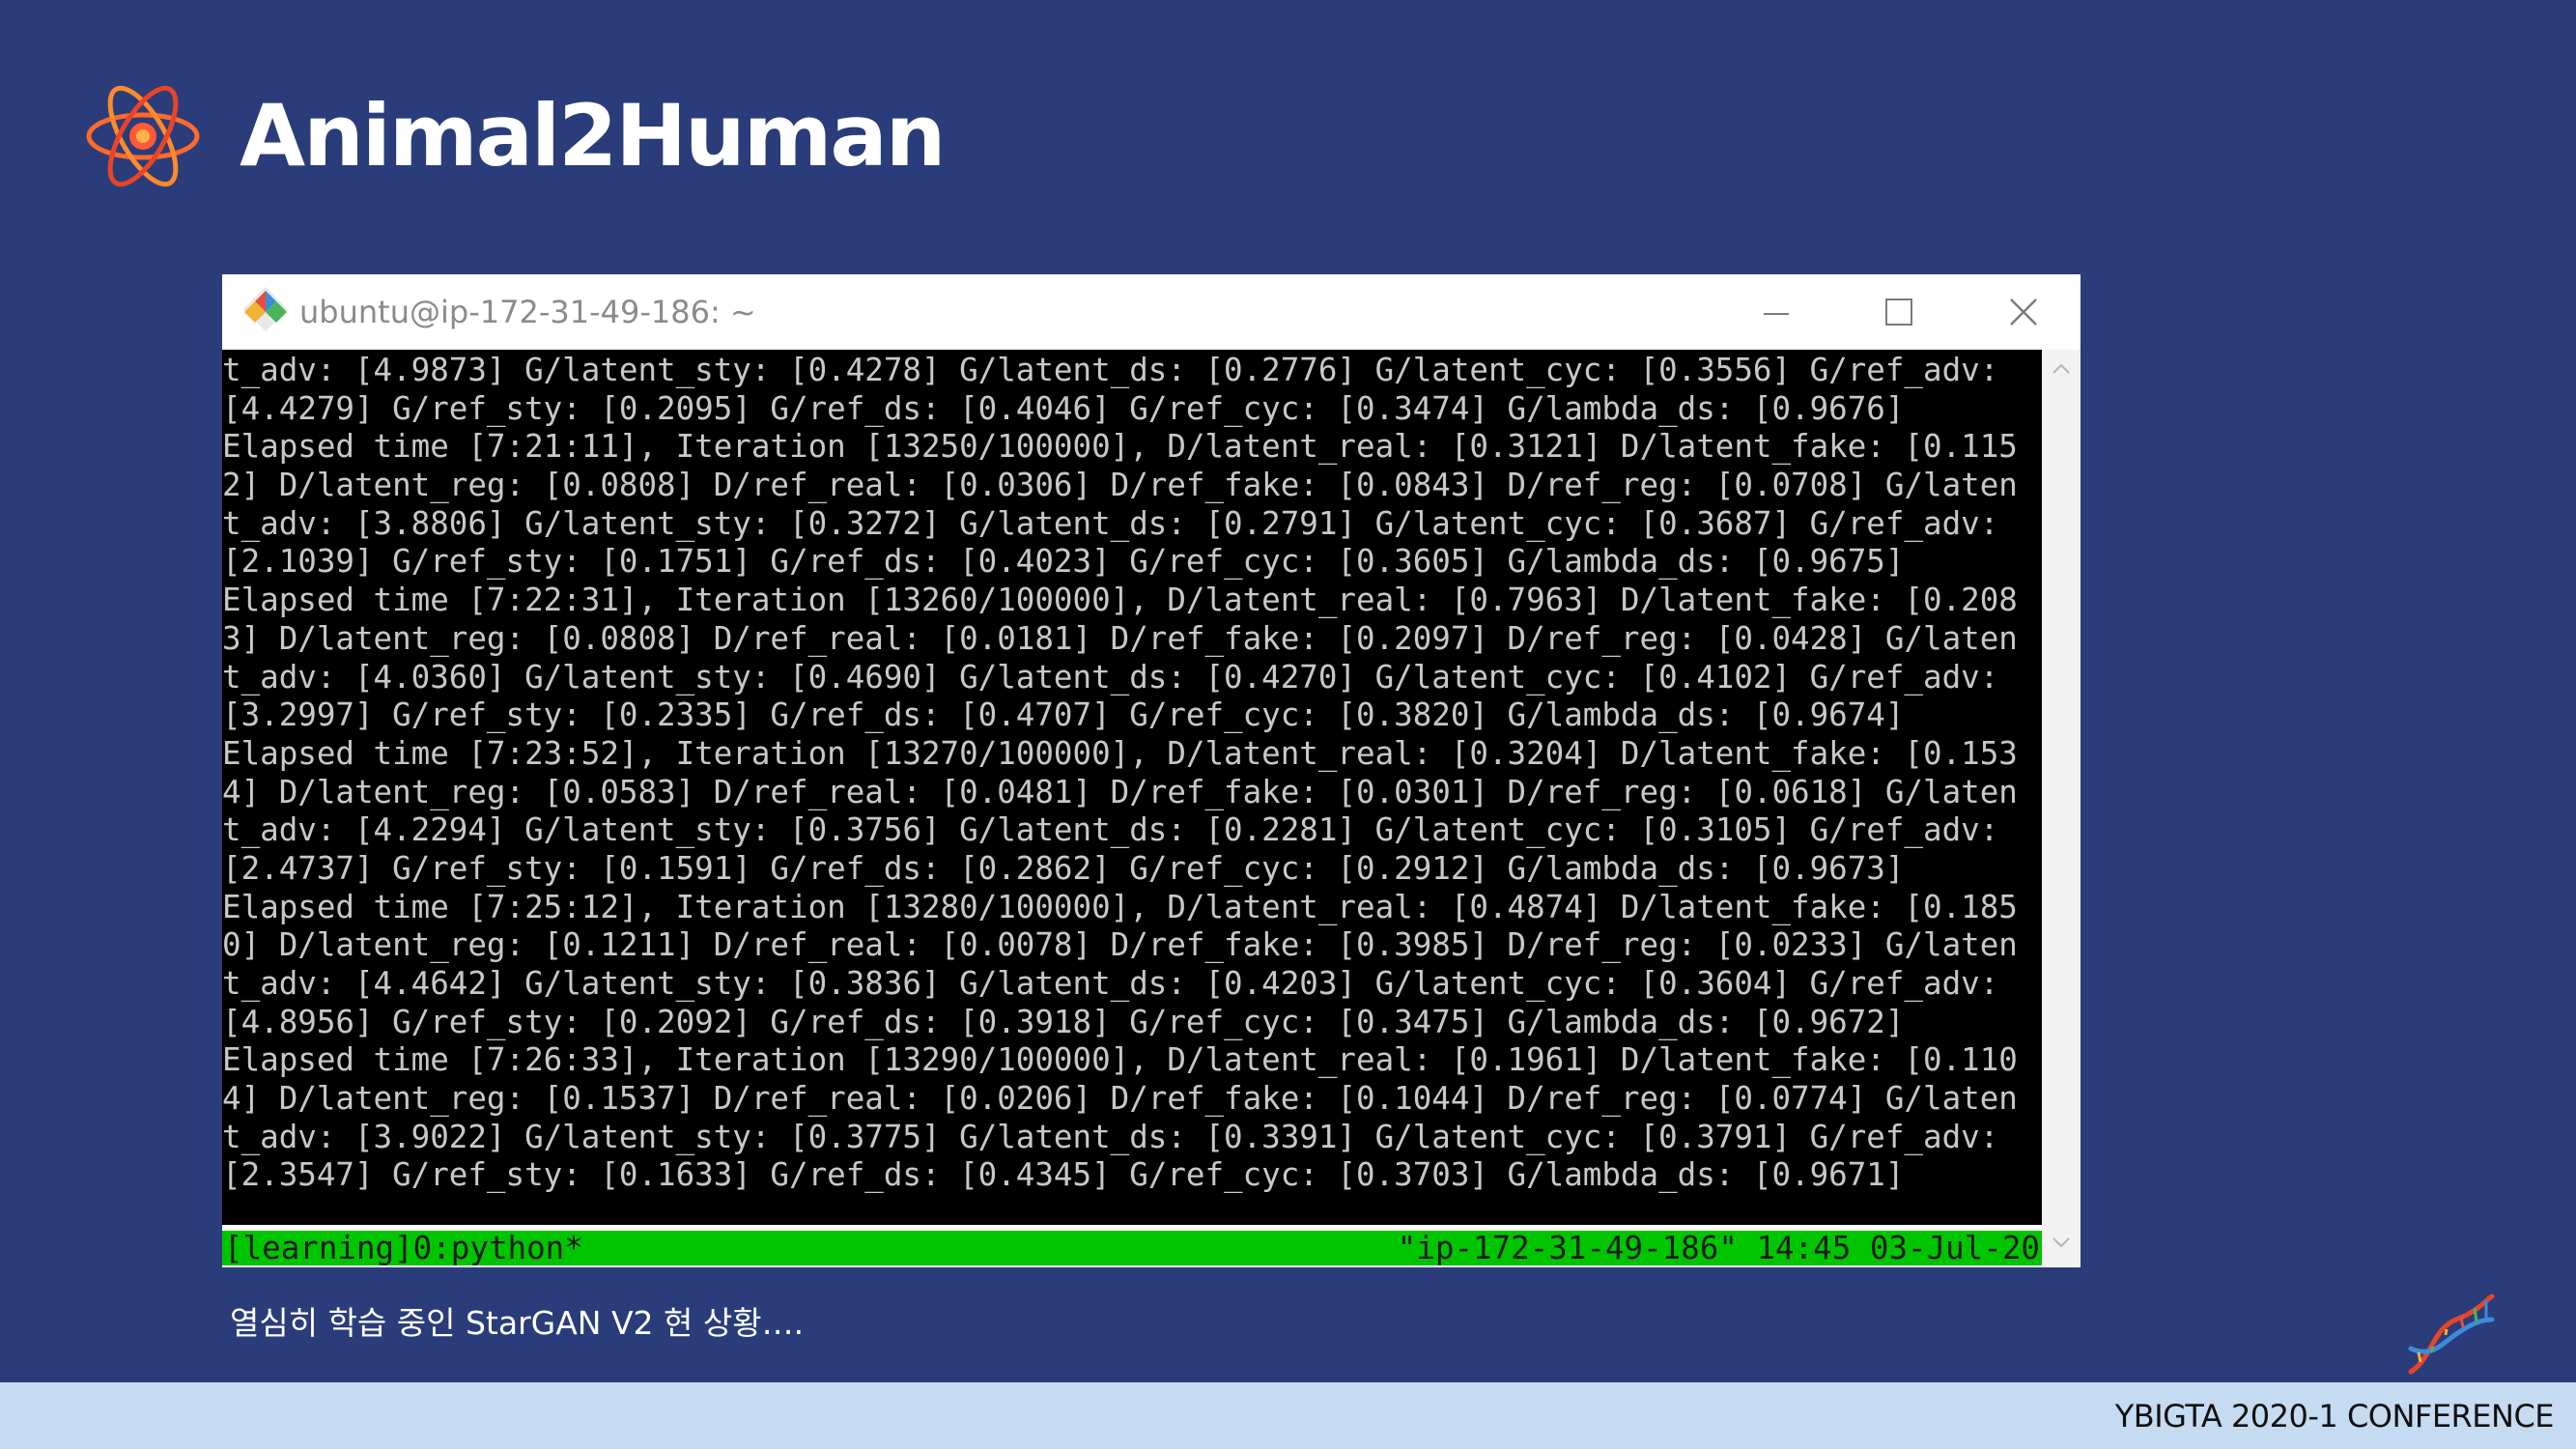 Image resolution: width=2576 pixels, height=1449 pixels. Describe the element at coordinates (1063, 562) in the screenshot. I see `terminal-line: [2.1039] G/ref_sty: [0.1751] G/ref_ds` at that location.